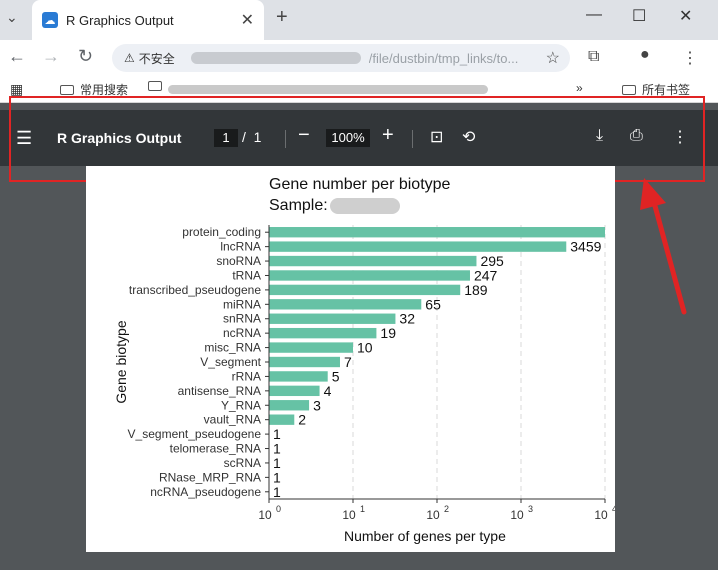 The height and width of the screenshot is (570, 718). Describe the element at coordinates (530, 509) in the screenshot. I see `x-tick-exponent: 3` at that location.